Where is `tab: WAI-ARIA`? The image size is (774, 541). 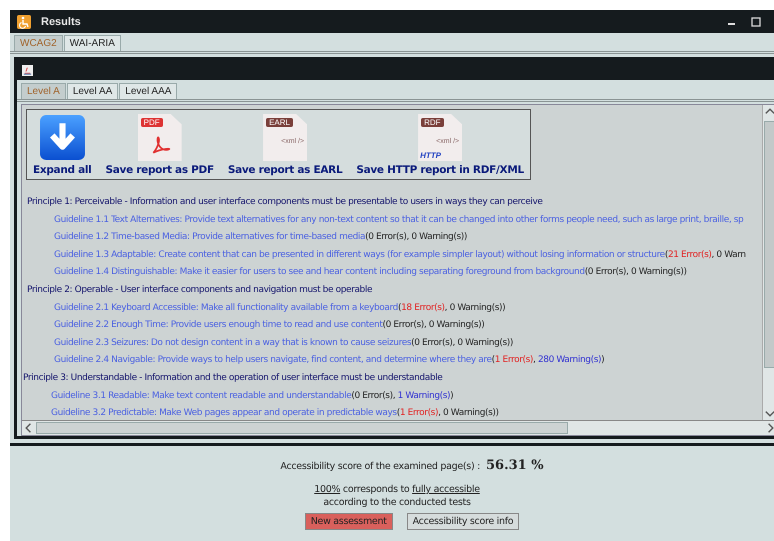
tab: WAI-ARIA is located at coordinates (92, 43).